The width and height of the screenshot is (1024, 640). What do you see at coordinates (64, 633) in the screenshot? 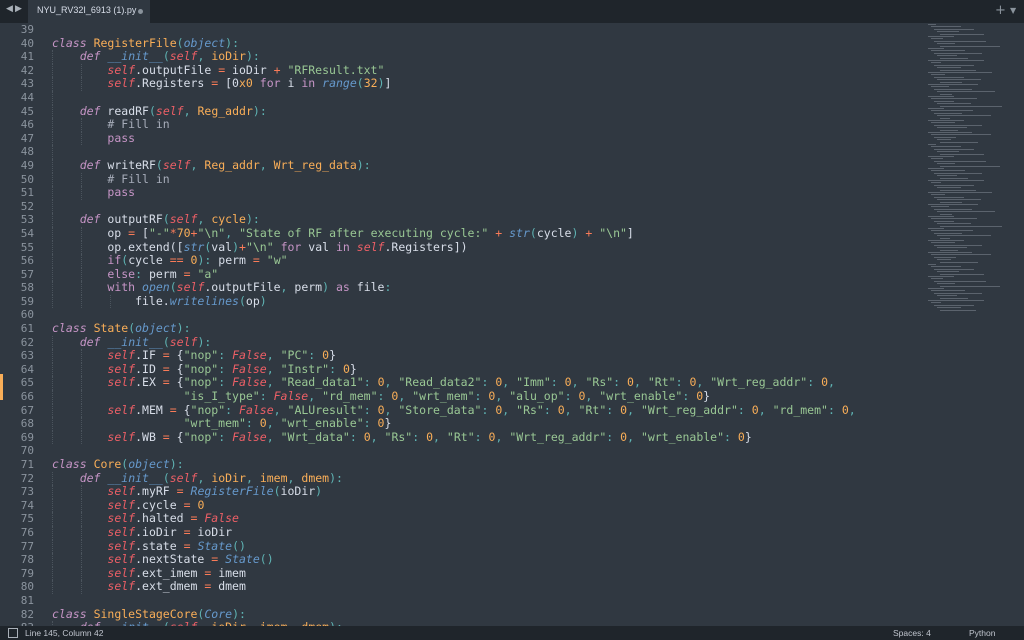
I see `cursor-position: Line 145, Column 42` at bounding box center [64, 633].